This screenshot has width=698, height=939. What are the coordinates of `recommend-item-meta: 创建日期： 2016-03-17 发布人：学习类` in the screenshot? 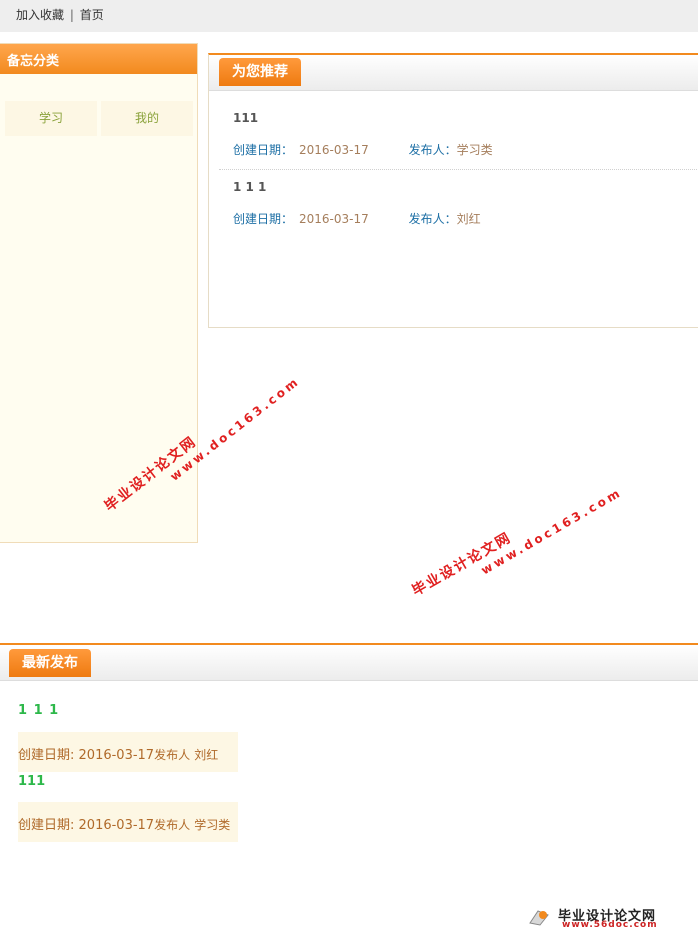 It's located at (463, 149).